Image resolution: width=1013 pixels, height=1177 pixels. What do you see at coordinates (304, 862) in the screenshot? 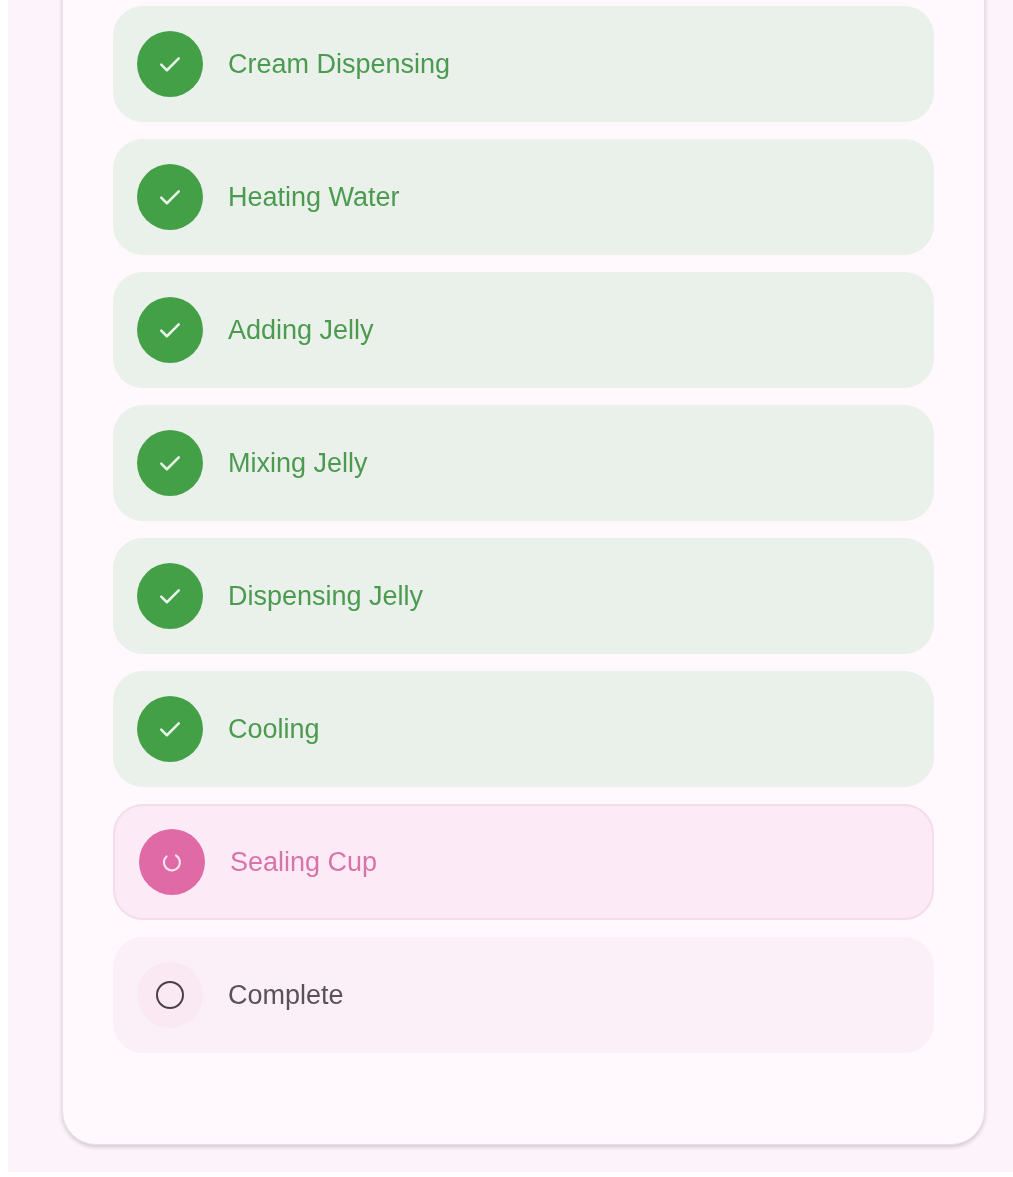
I see `step-label: Sealing Cup` at bounding box center [304, 862].